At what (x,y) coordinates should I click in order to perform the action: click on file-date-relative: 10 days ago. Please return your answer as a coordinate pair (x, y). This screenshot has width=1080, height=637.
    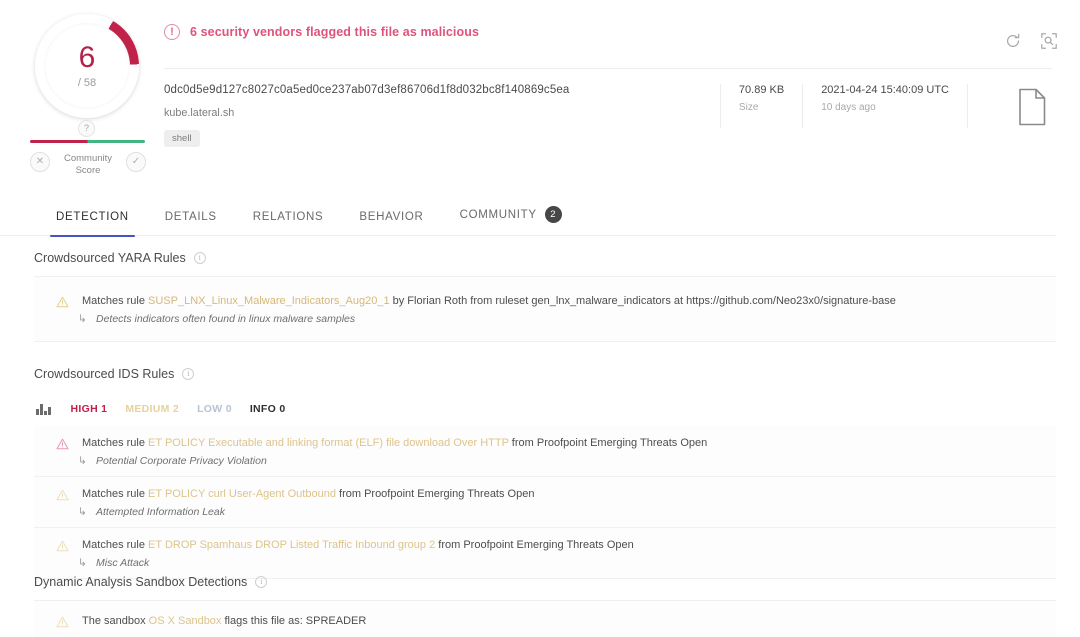
    Looking at the image, I should click on (848, 107).